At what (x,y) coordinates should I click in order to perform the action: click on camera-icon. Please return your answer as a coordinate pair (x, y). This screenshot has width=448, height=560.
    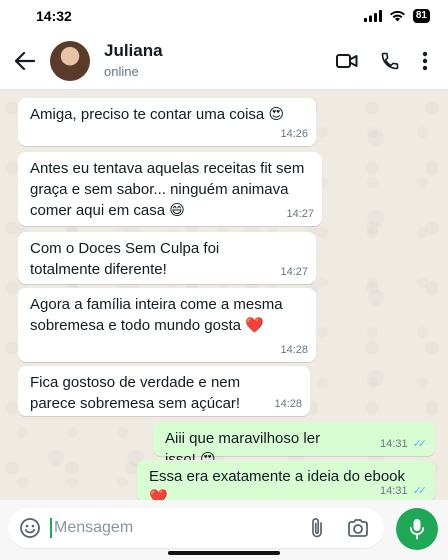
    Looking at the image, I should click on (358, 528).